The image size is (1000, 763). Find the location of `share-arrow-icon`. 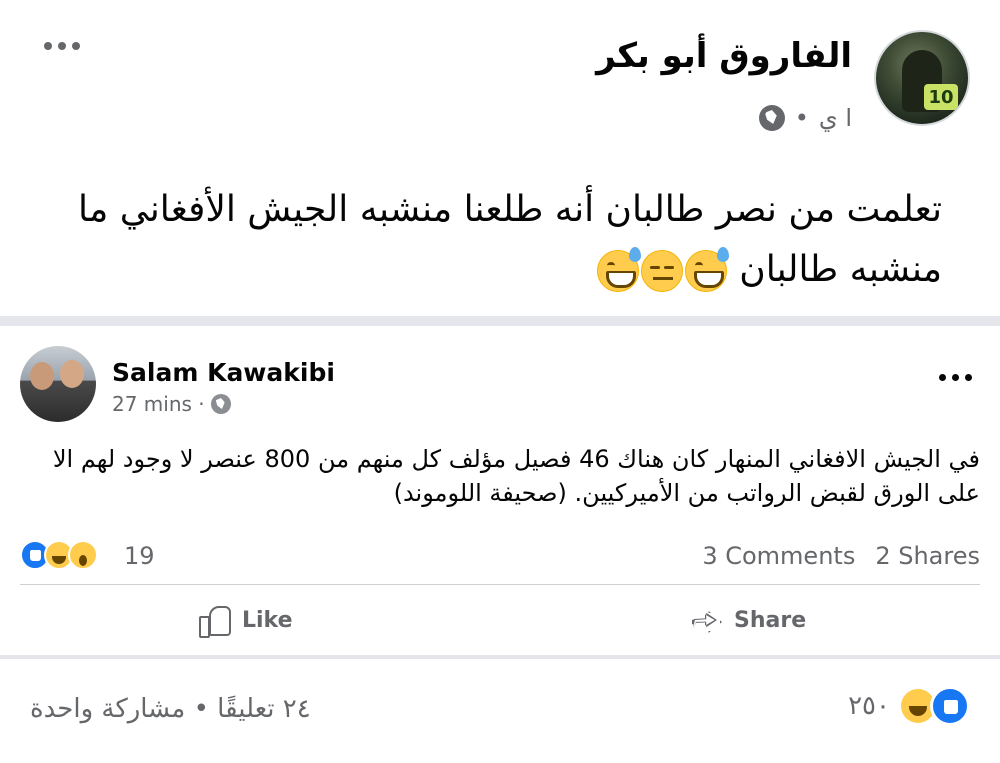

share-arrow-icon is located at coordinates (706, 620).